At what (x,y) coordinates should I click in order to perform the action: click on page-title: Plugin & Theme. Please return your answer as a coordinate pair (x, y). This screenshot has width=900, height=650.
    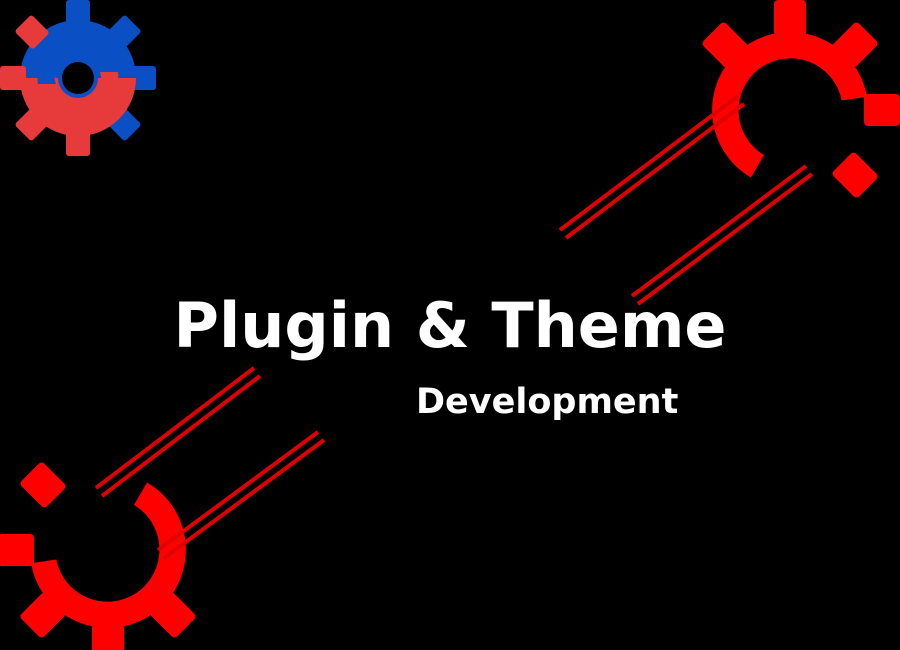
    Looking at the image, I should click on (450, 325).